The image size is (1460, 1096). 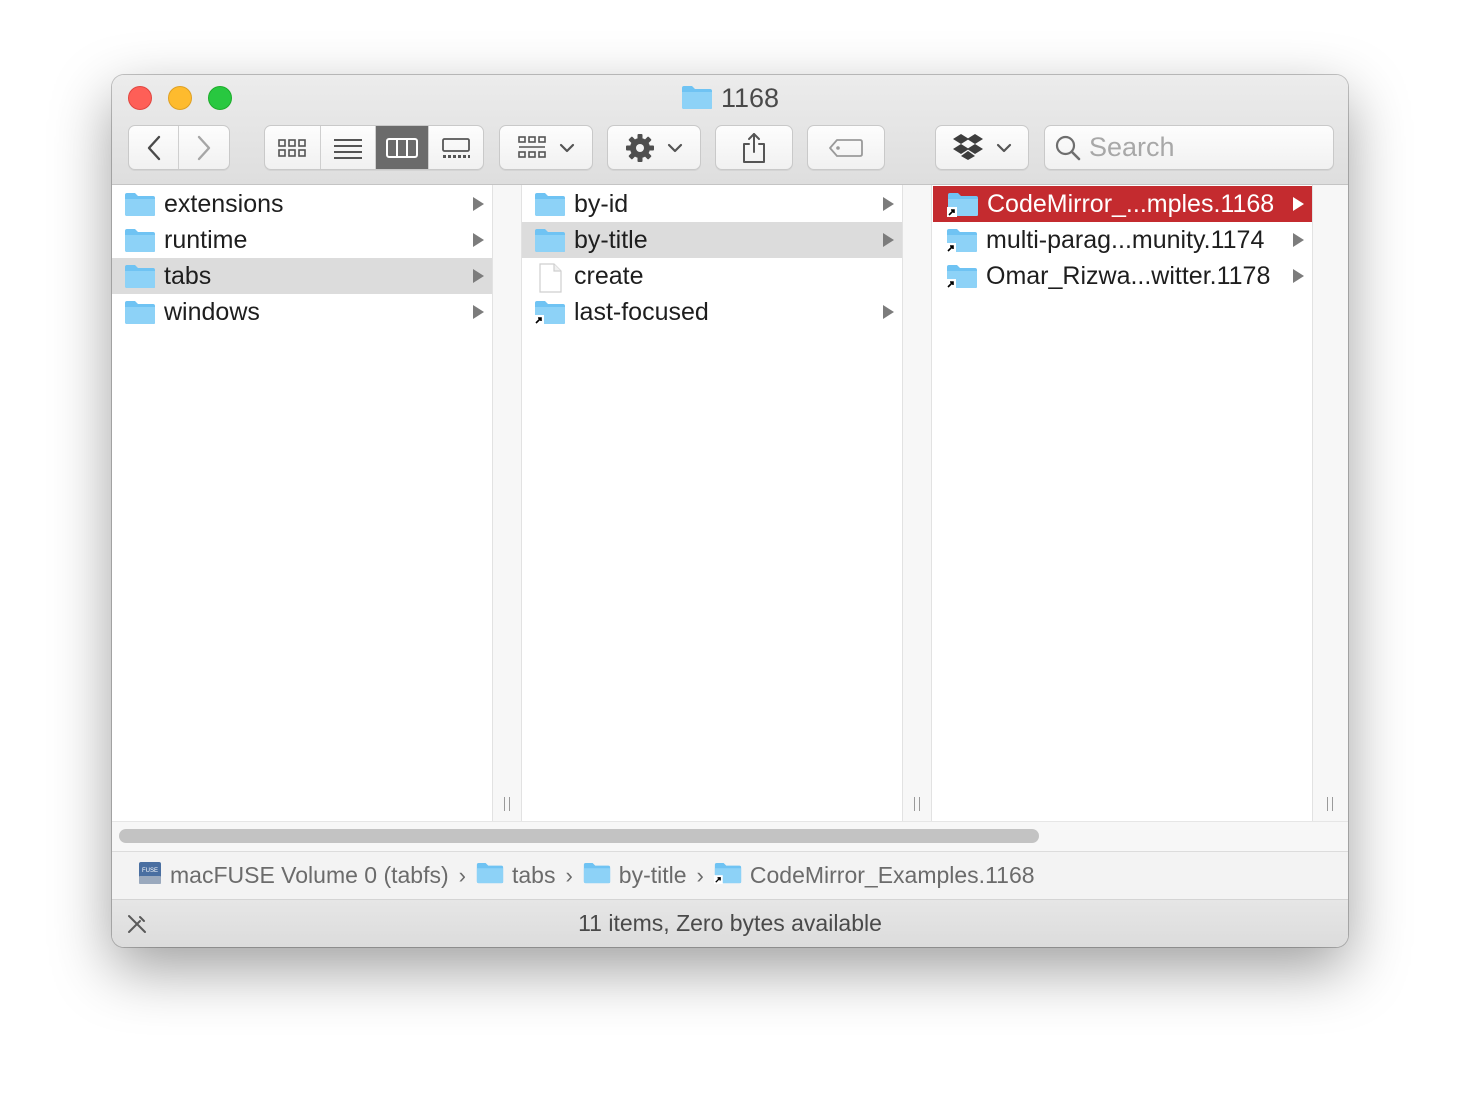 I want to click on no-write-icon, so click(x=137, y=927).